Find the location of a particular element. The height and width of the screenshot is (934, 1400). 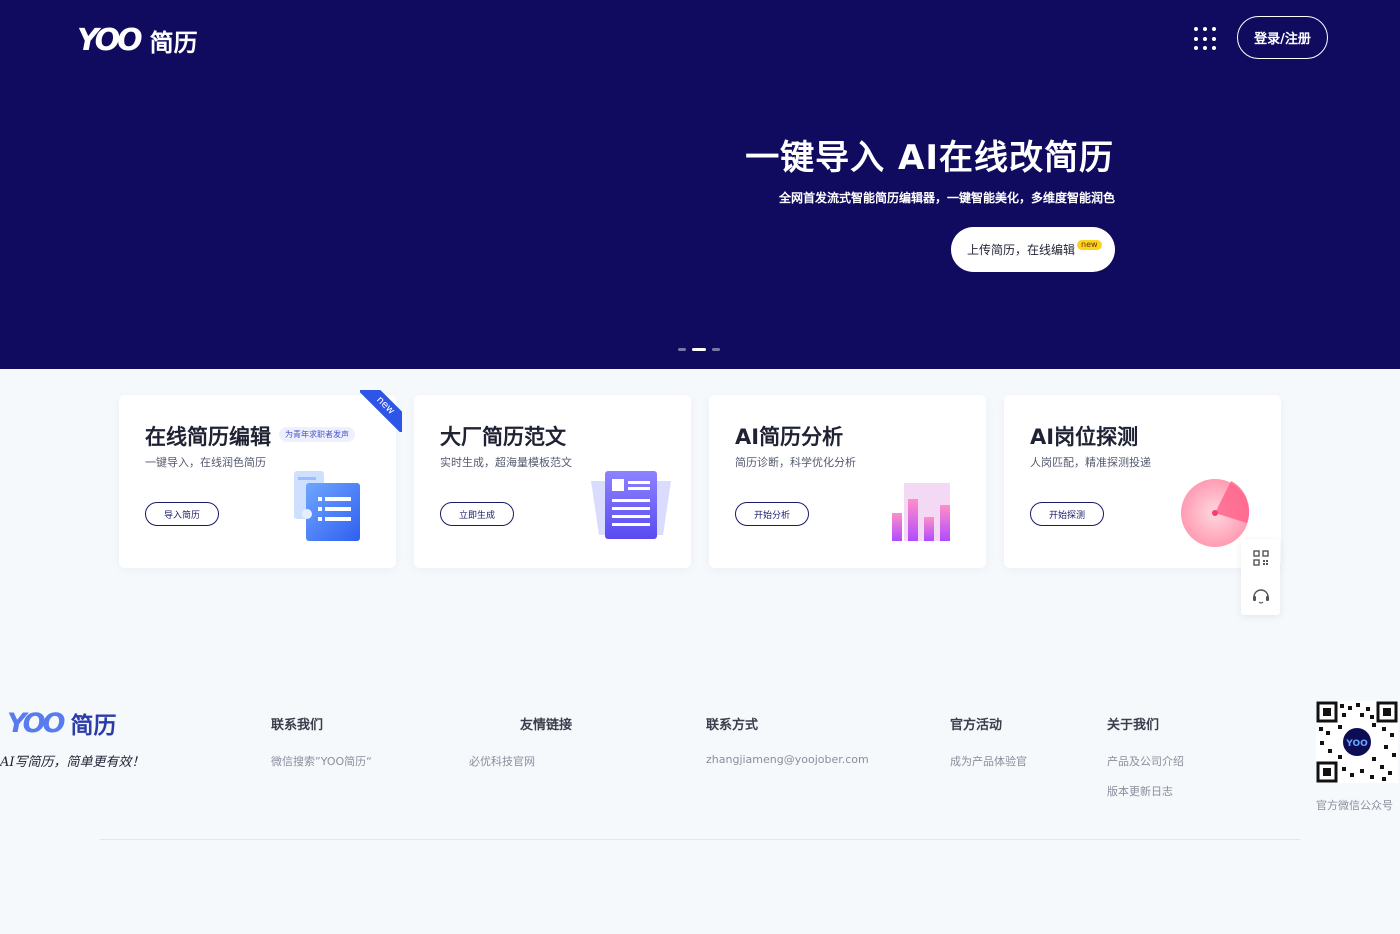

carousel-indicators is located at coordinates (699, 349).